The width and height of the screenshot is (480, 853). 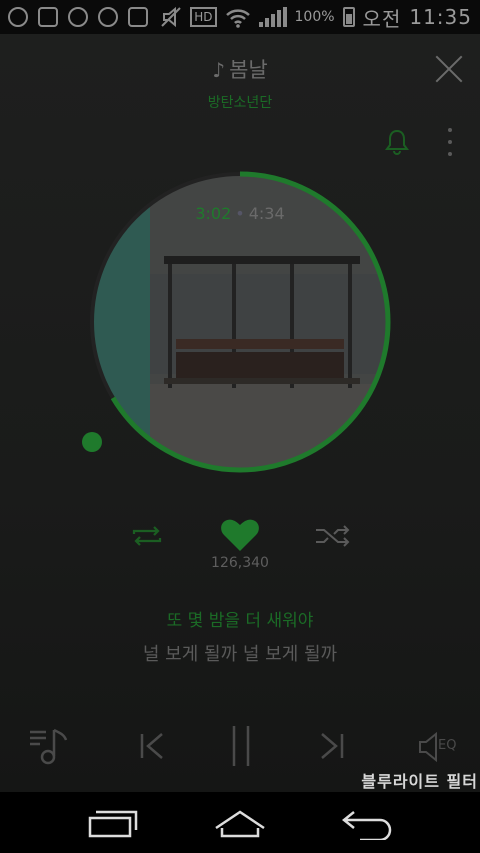 I want to click on lyric-next-line: 널 보게 될까 널 보게 될까, so click(x=240, y=653).